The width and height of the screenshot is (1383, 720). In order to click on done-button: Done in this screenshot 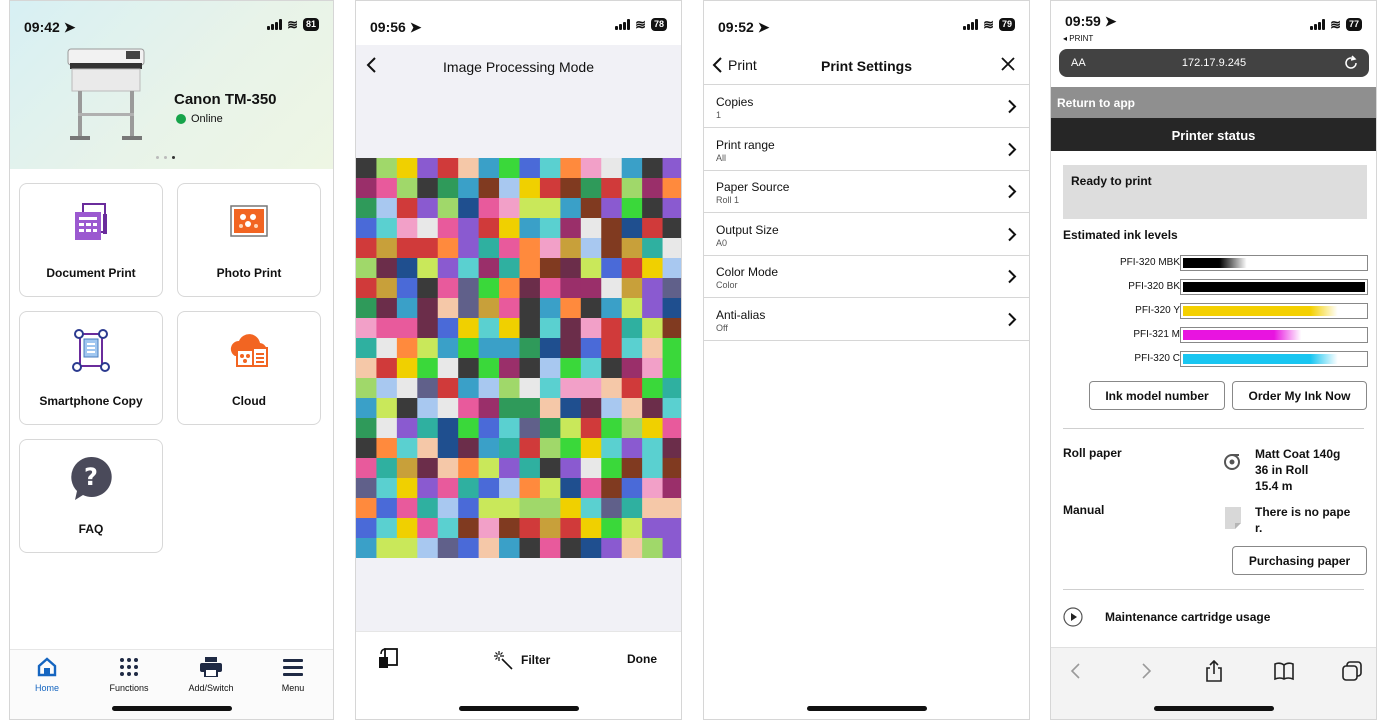, I will do `click(642, 659)`.